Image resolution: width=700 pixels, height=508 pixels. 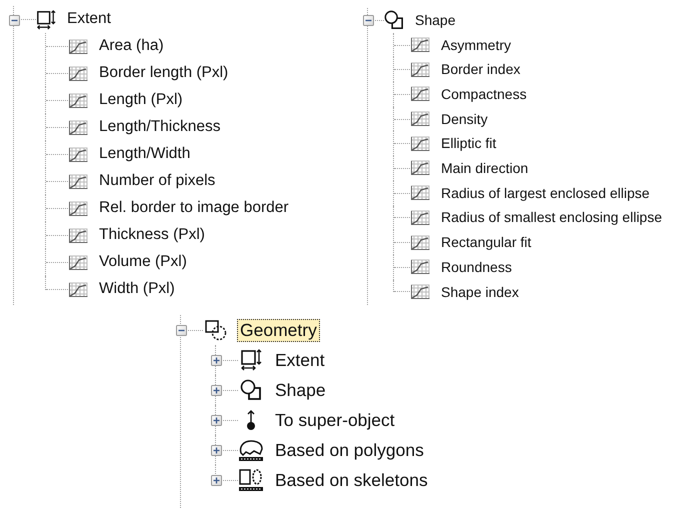 I want to click on tree-item: Roundness, so click(x=476, y=267).